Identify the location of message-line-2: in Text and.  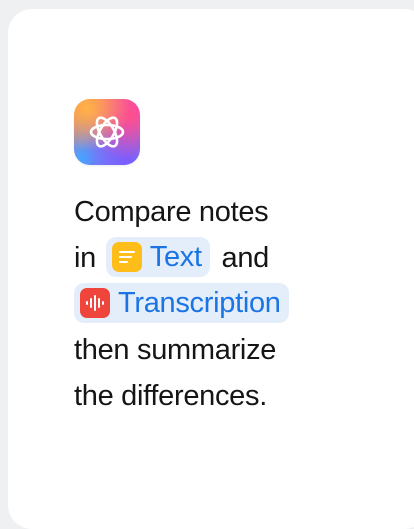
(224, 258).